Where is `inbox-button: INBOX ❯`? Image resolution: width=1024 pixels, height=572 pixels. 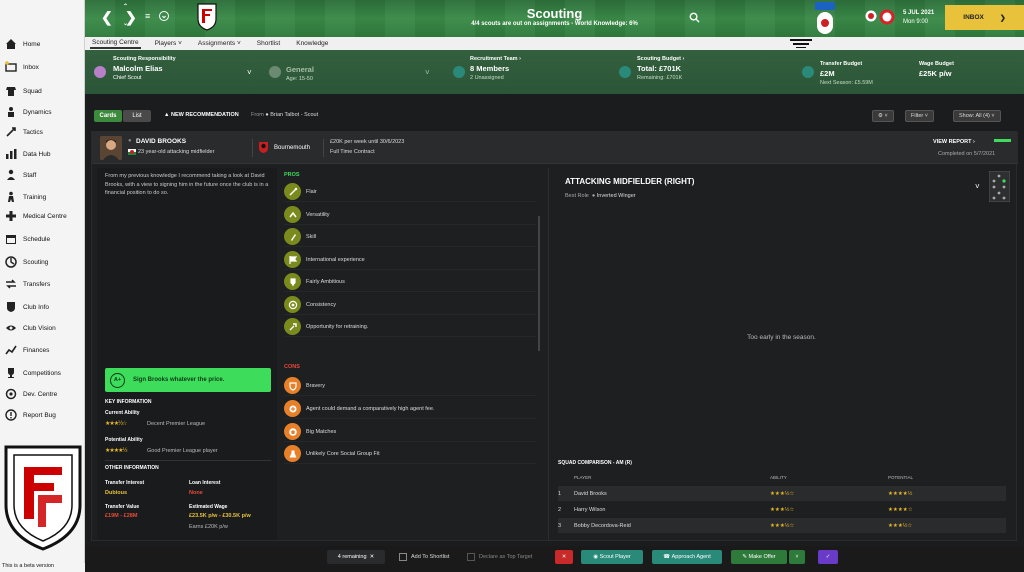
inbox-button: INBOX ❯ is located at coordinates (984, 17).